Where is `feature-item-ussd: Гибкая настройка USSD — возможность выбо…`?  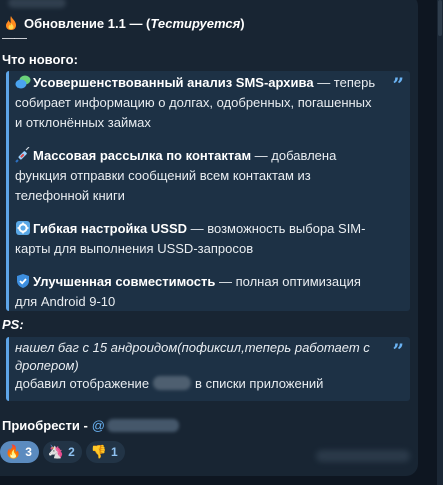 feature-item-ussd: Гибкая настройка USSD — возможность выбо… is located at coordinates (190, 238).